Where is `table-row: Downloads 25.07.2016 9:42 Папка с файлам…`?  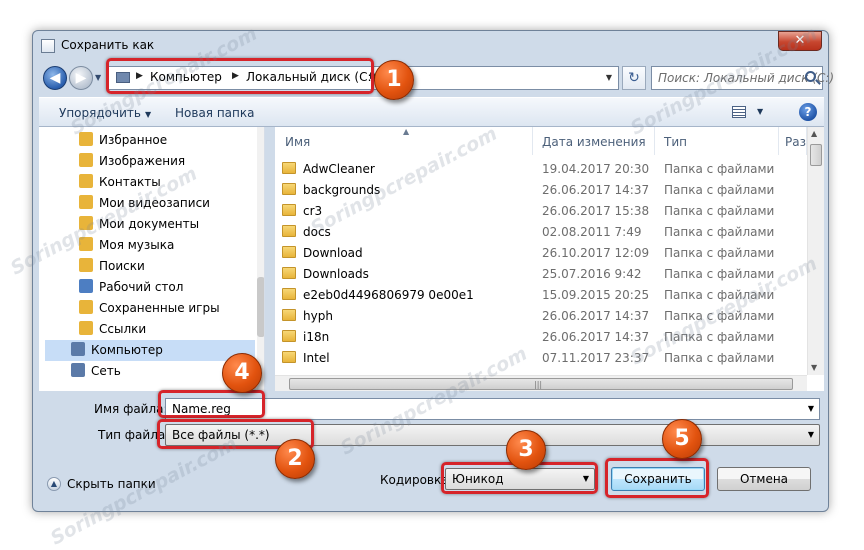 table-row: Downloads 25.07.2016 9:42 Папка с файлам… is located at coordinates (540, 274).